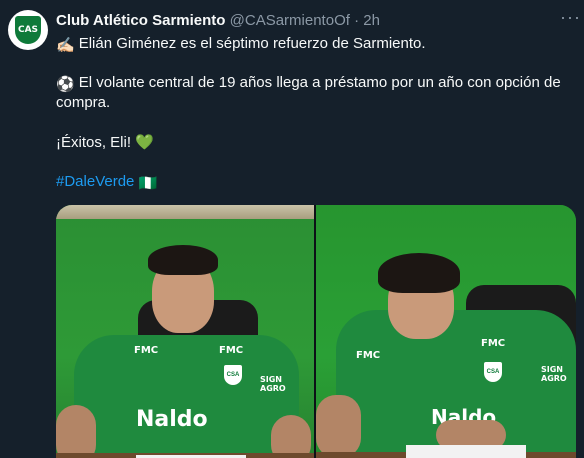 The image size is (584, 458). What do you see at coordinates (185, 212) in the screenshot?
I see `wall-trim` at bounding box center [185, 212].